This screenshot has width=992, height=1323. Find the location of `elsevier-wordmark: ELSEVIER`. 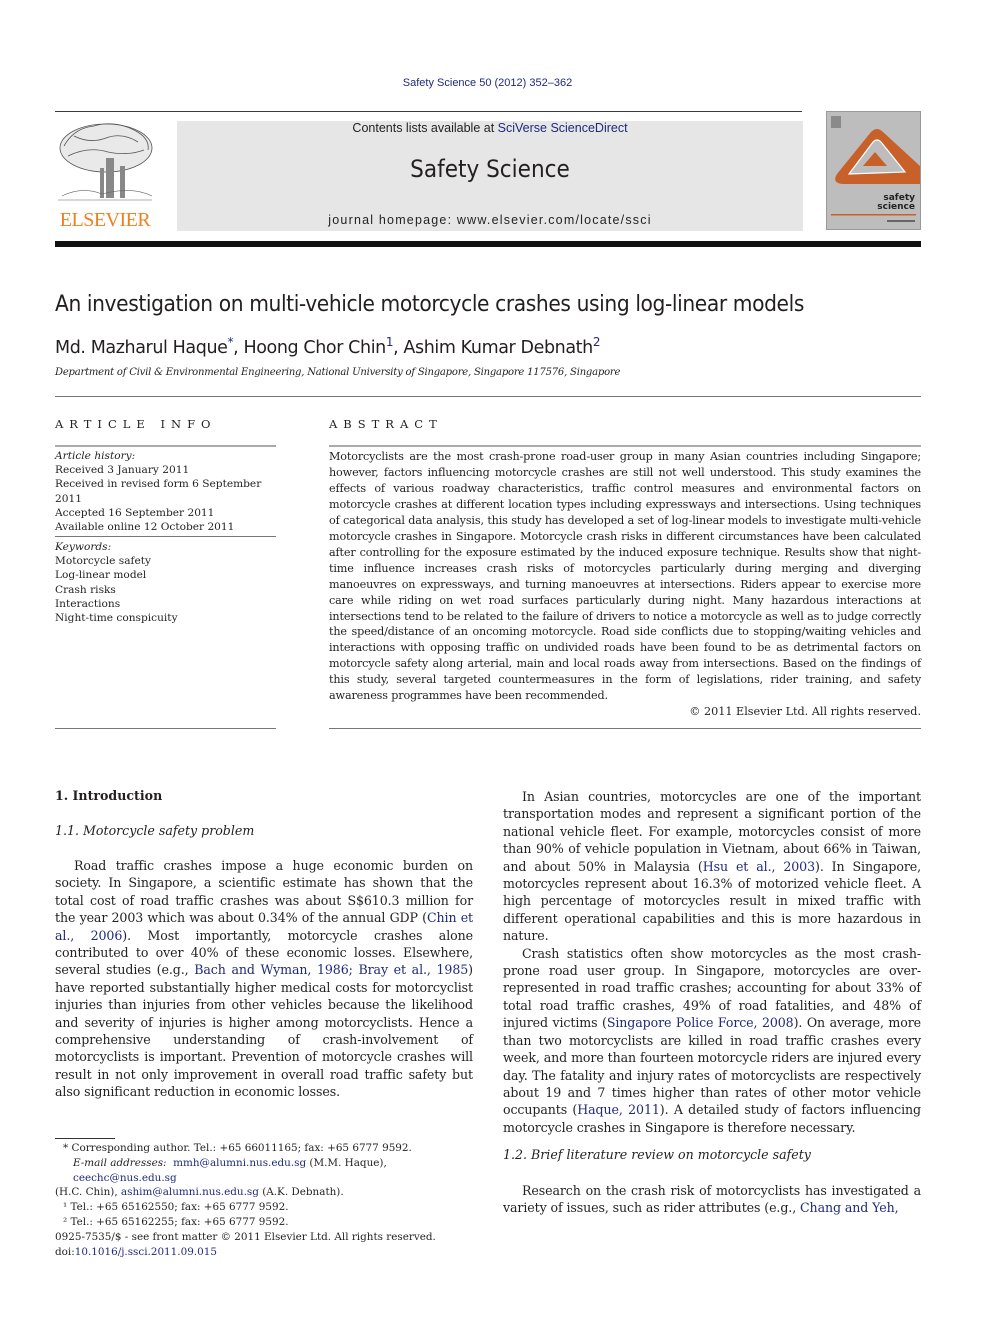

elsevier-wordmark: ELSEVIER is located at coordinates (105, 220).